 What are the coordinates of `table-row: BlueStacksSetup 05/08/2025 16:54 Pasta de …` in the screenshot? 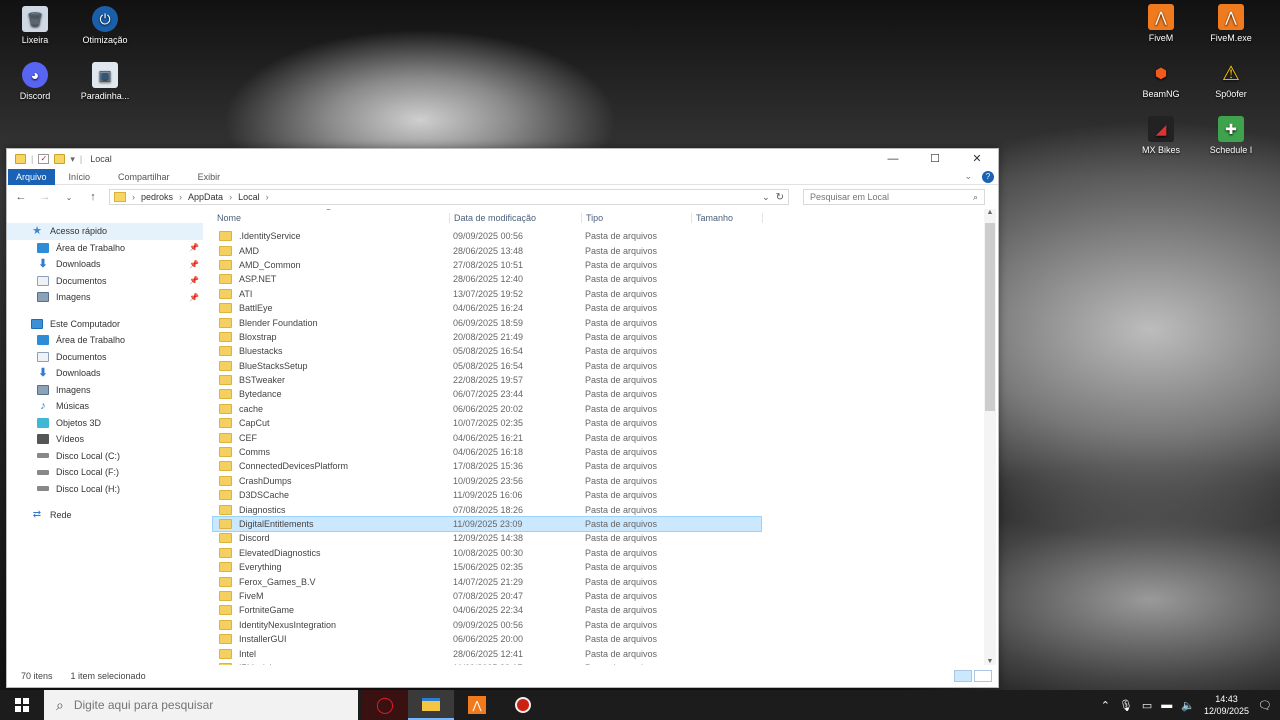 It's located at (487, 366).